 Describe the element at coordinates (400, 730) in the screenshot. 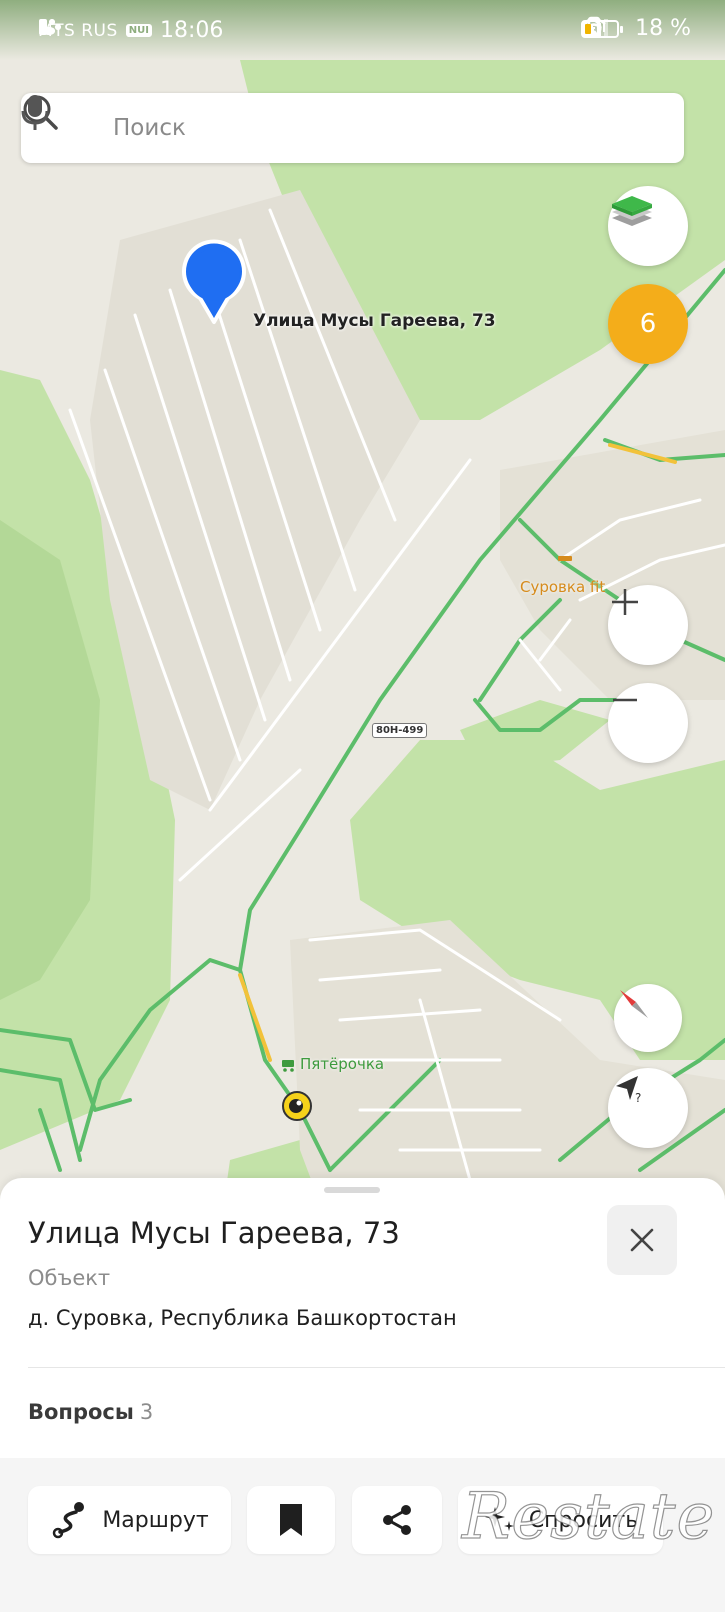

I see `road-sign: 80Н-499` at that location.